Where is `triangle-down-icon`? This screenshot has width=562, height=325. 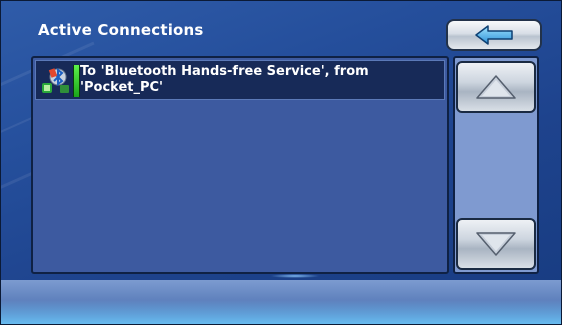 triangle-down-icon is located at coordinates (496, 244).